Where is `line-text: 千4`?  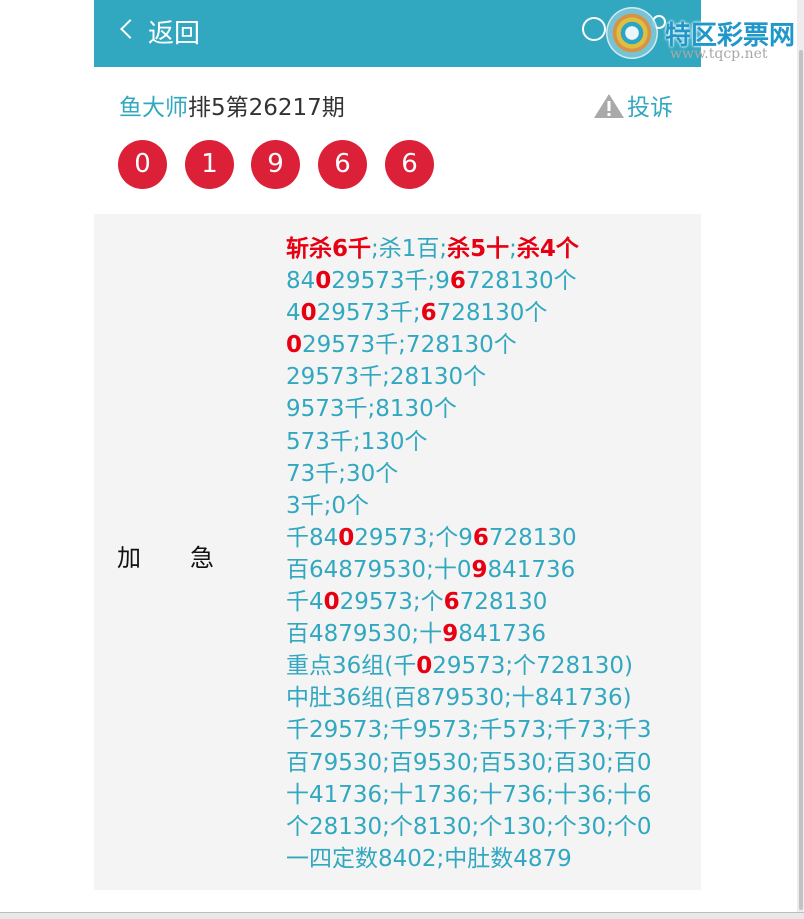
line-text: 千4 is located at coordinates (305, 602).